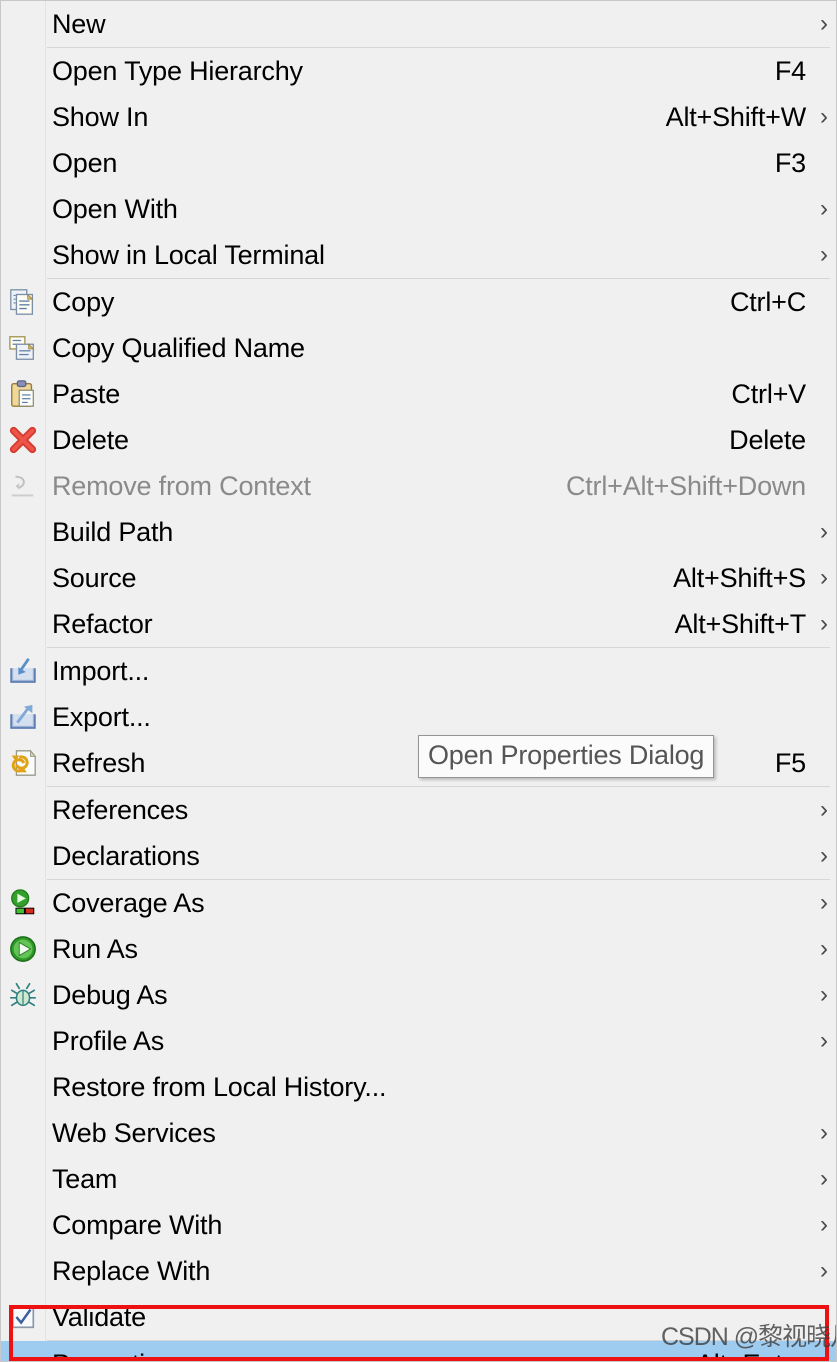  I want to click on tooltip-text: Open Properties Dialog, so click(566, 755).